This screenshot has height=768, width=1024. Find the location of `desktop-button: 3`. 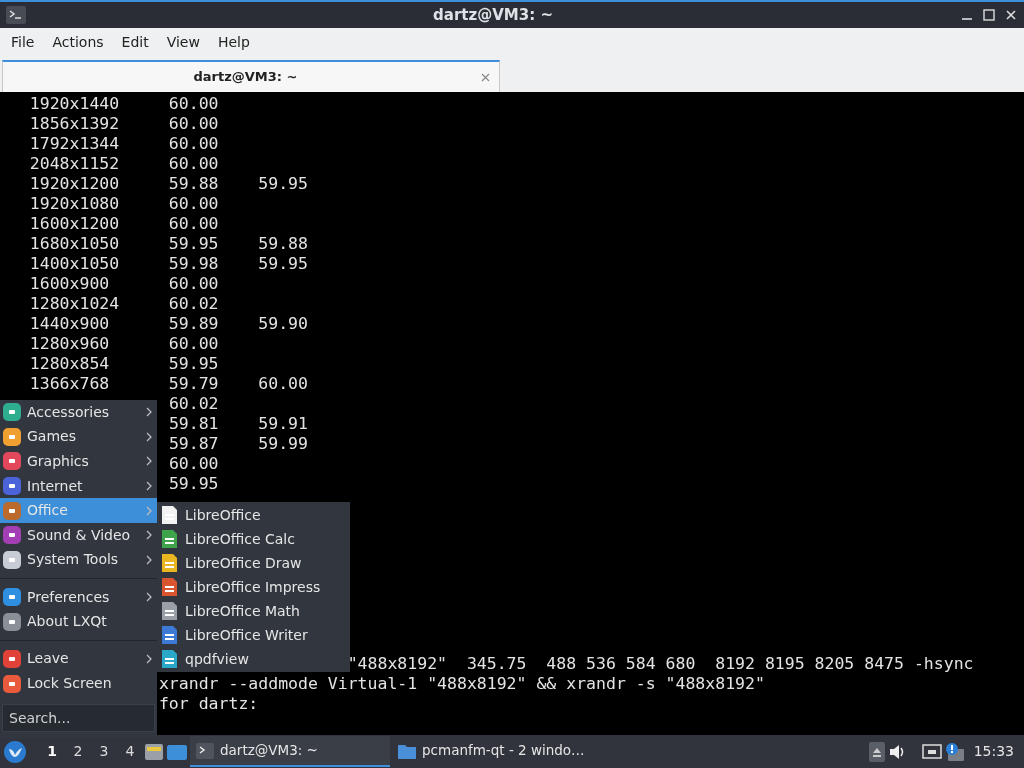

desktop-button: 3 is located at coordinates (104, 751).